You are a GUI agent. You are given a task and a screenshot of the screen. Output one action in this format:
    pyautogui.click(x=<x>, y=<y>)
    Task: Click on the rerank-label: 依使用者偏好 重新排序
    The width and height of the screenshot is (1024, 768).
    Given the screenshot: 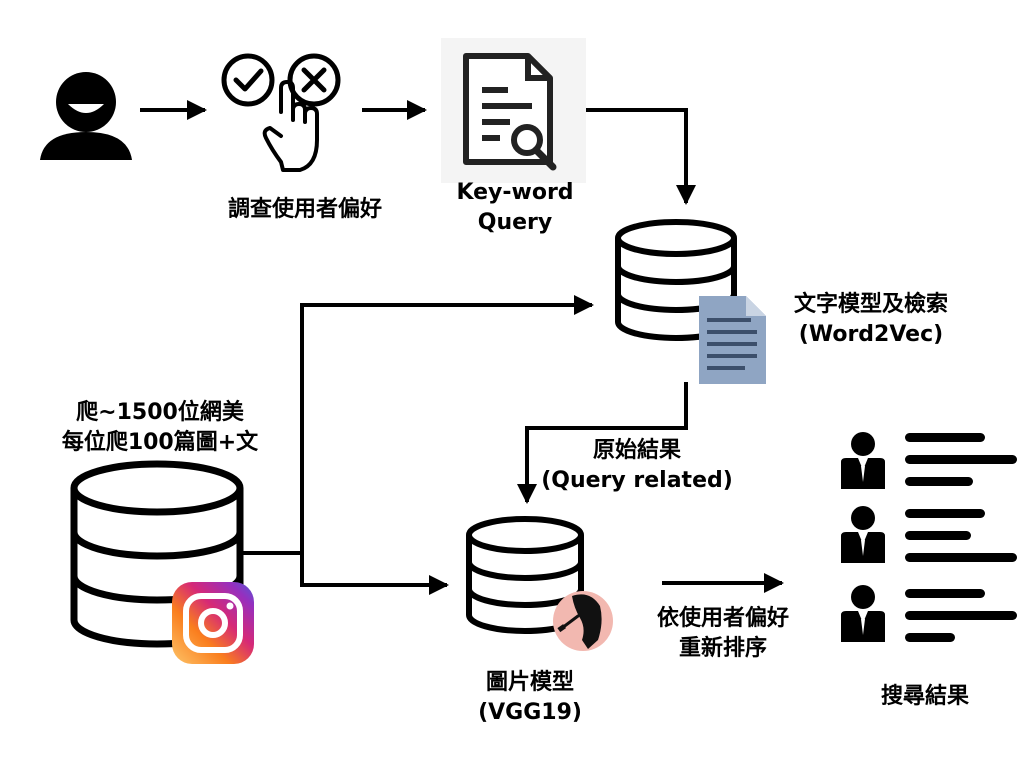 What is the action you would take?
    pyautogui.click(x=723, y=634)
    